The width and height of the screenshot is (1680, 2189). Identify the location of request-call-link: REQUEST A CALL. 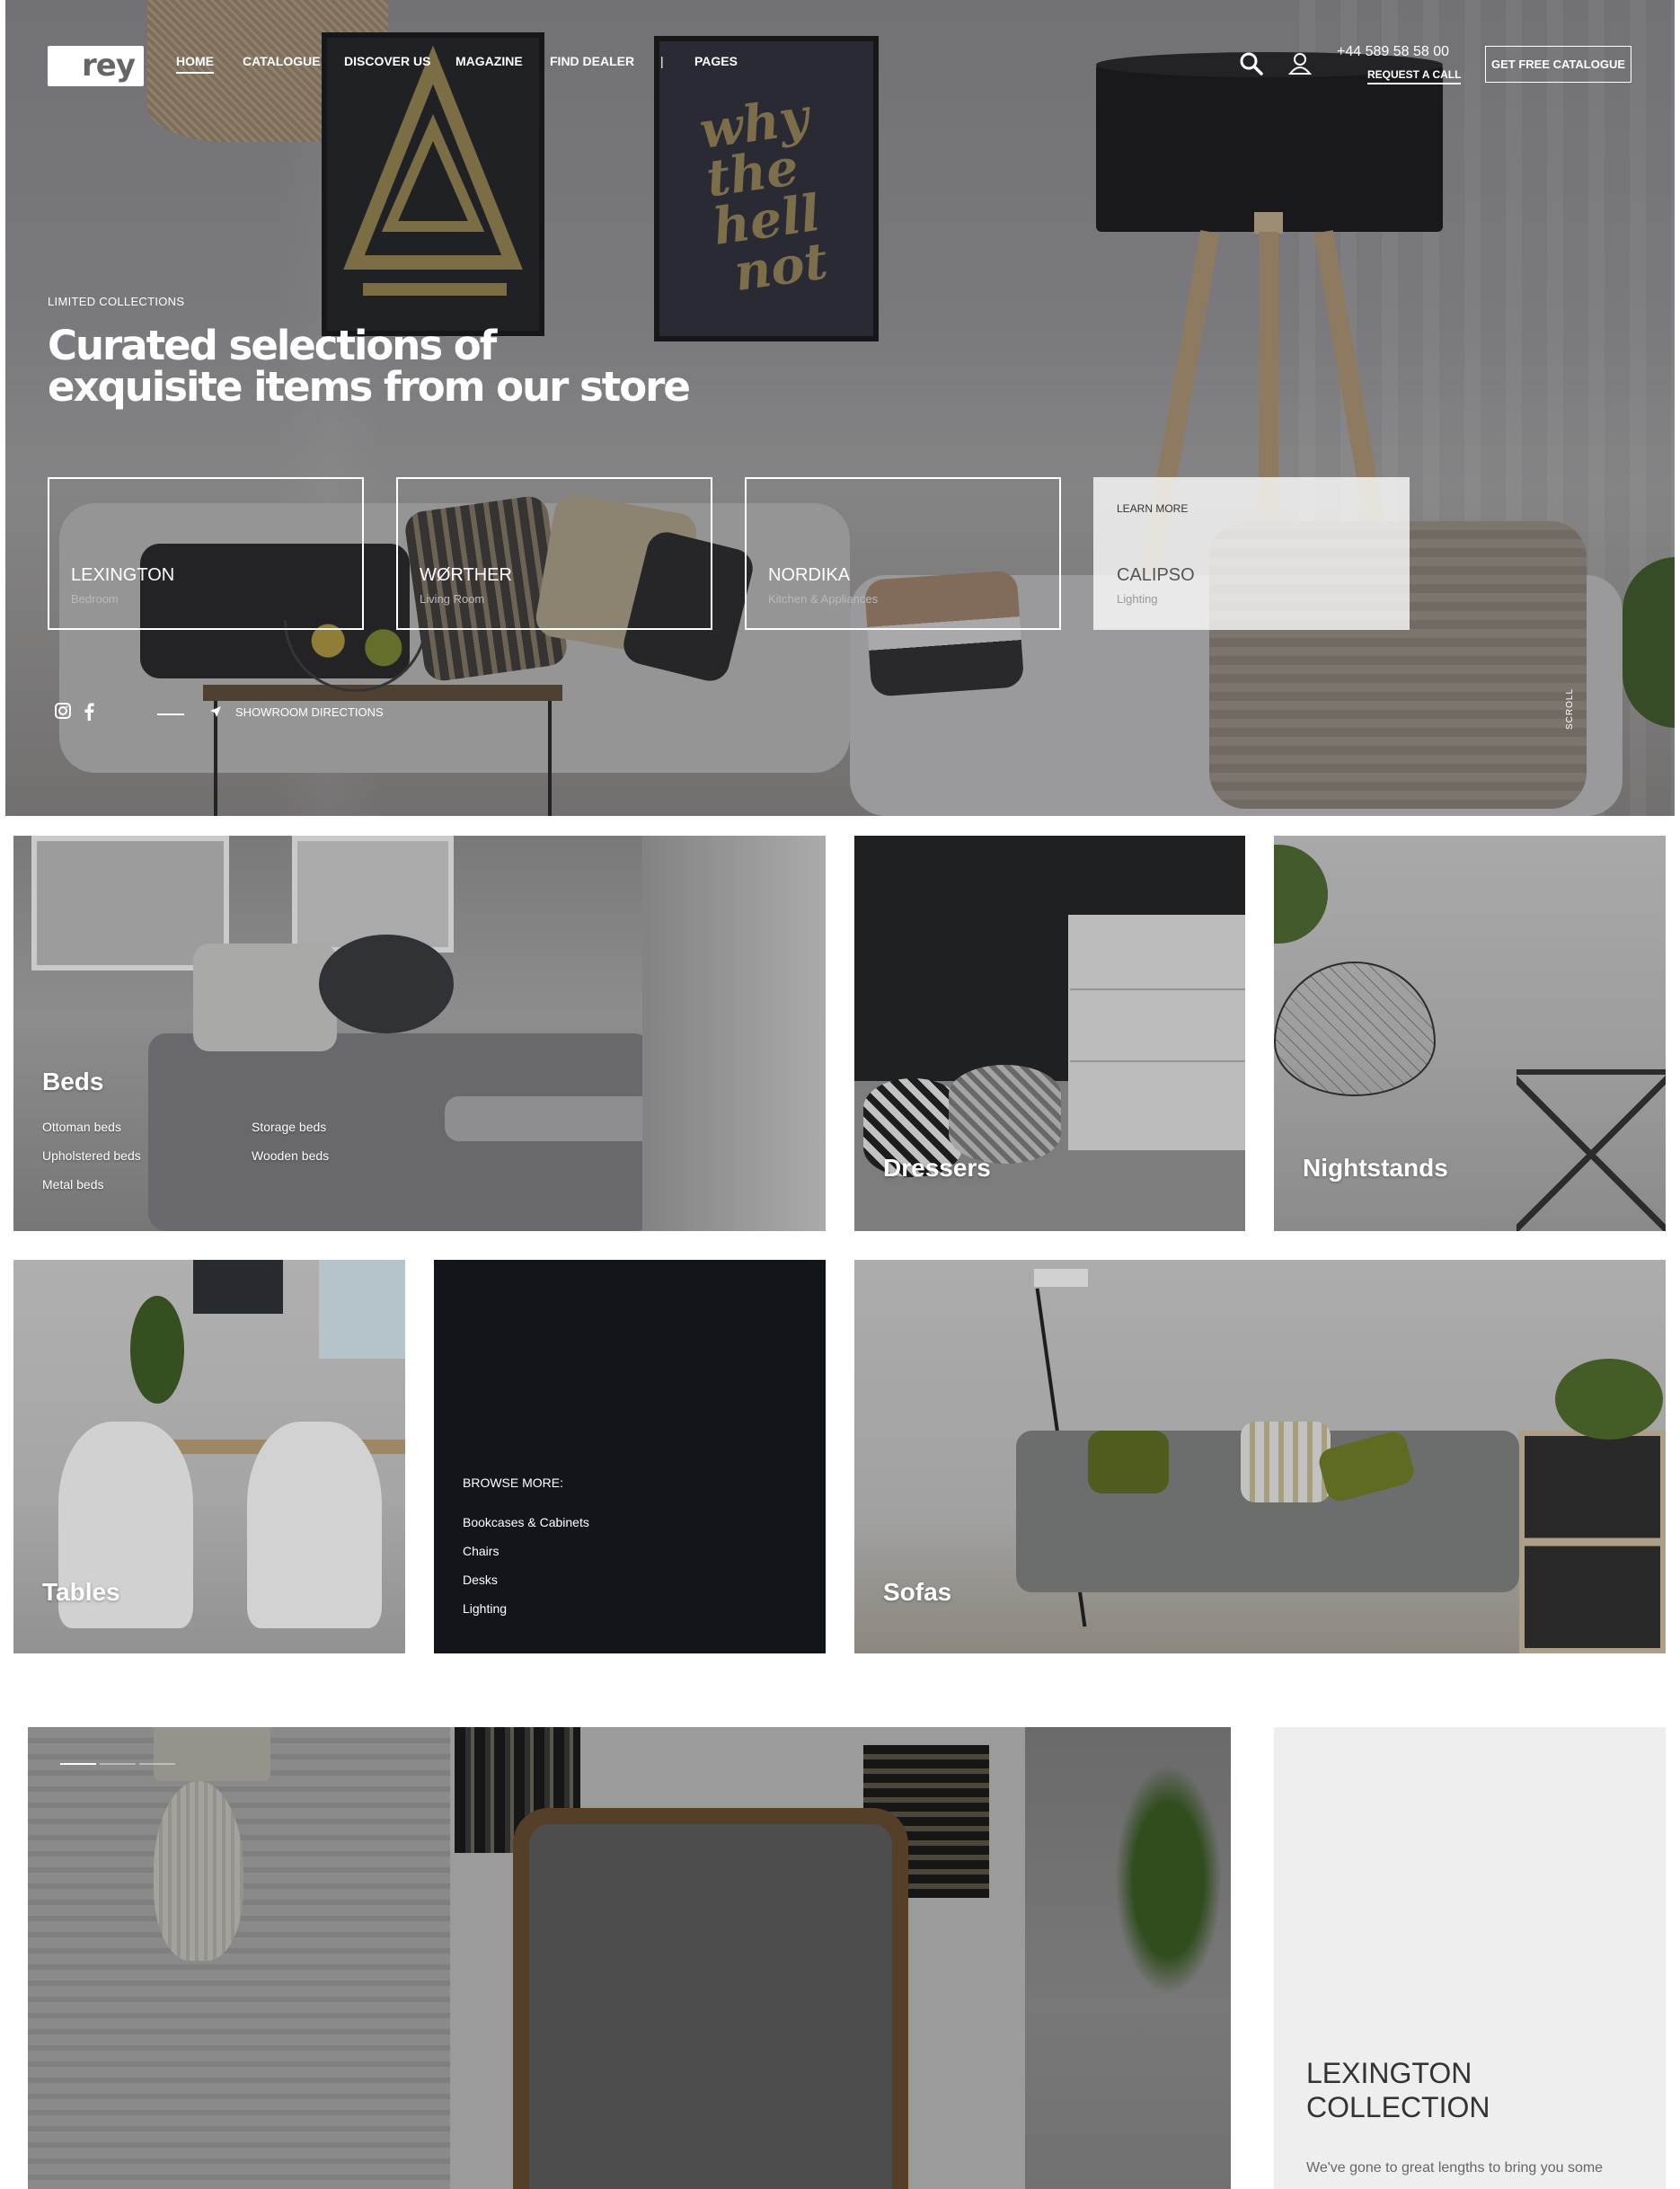
(1415, 76).